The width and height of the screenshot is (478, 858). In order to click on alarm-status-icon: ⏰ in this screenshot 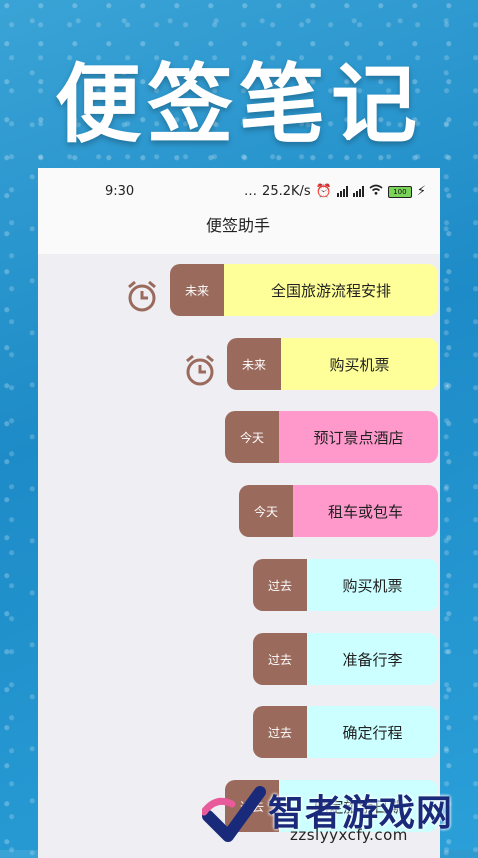, I will do `click(323, 191)`.